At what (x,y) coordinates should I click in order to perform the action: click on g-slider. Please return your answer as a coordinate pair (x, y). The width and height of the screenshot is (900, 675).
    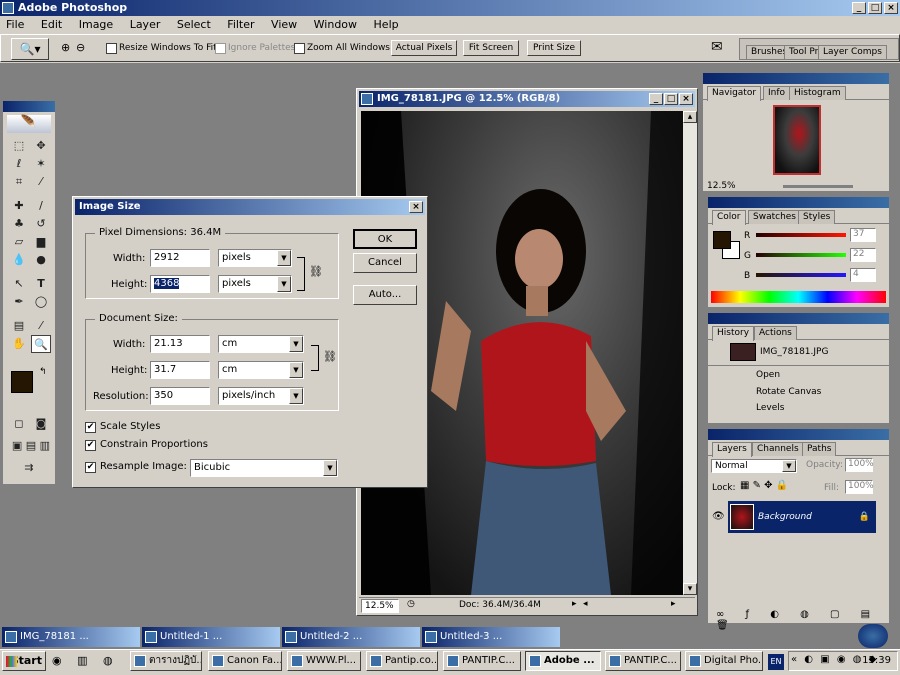
    Looking at the image, I should click on (801, 255).